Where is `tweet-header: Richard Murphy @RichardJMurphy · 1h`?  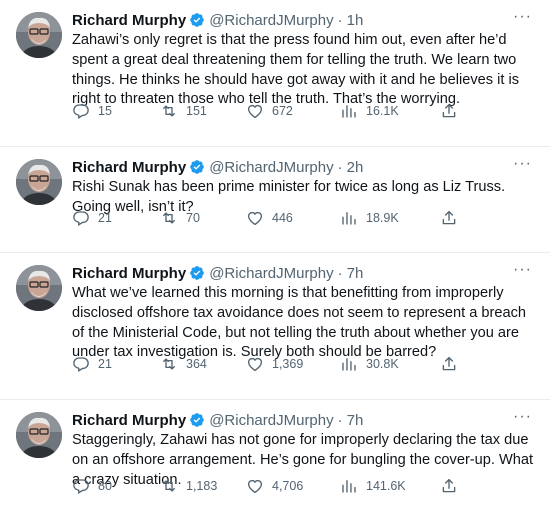 tweet-header: Richard Murphy @RichardJMurphy · 1h is located at coordinates (304, 20).